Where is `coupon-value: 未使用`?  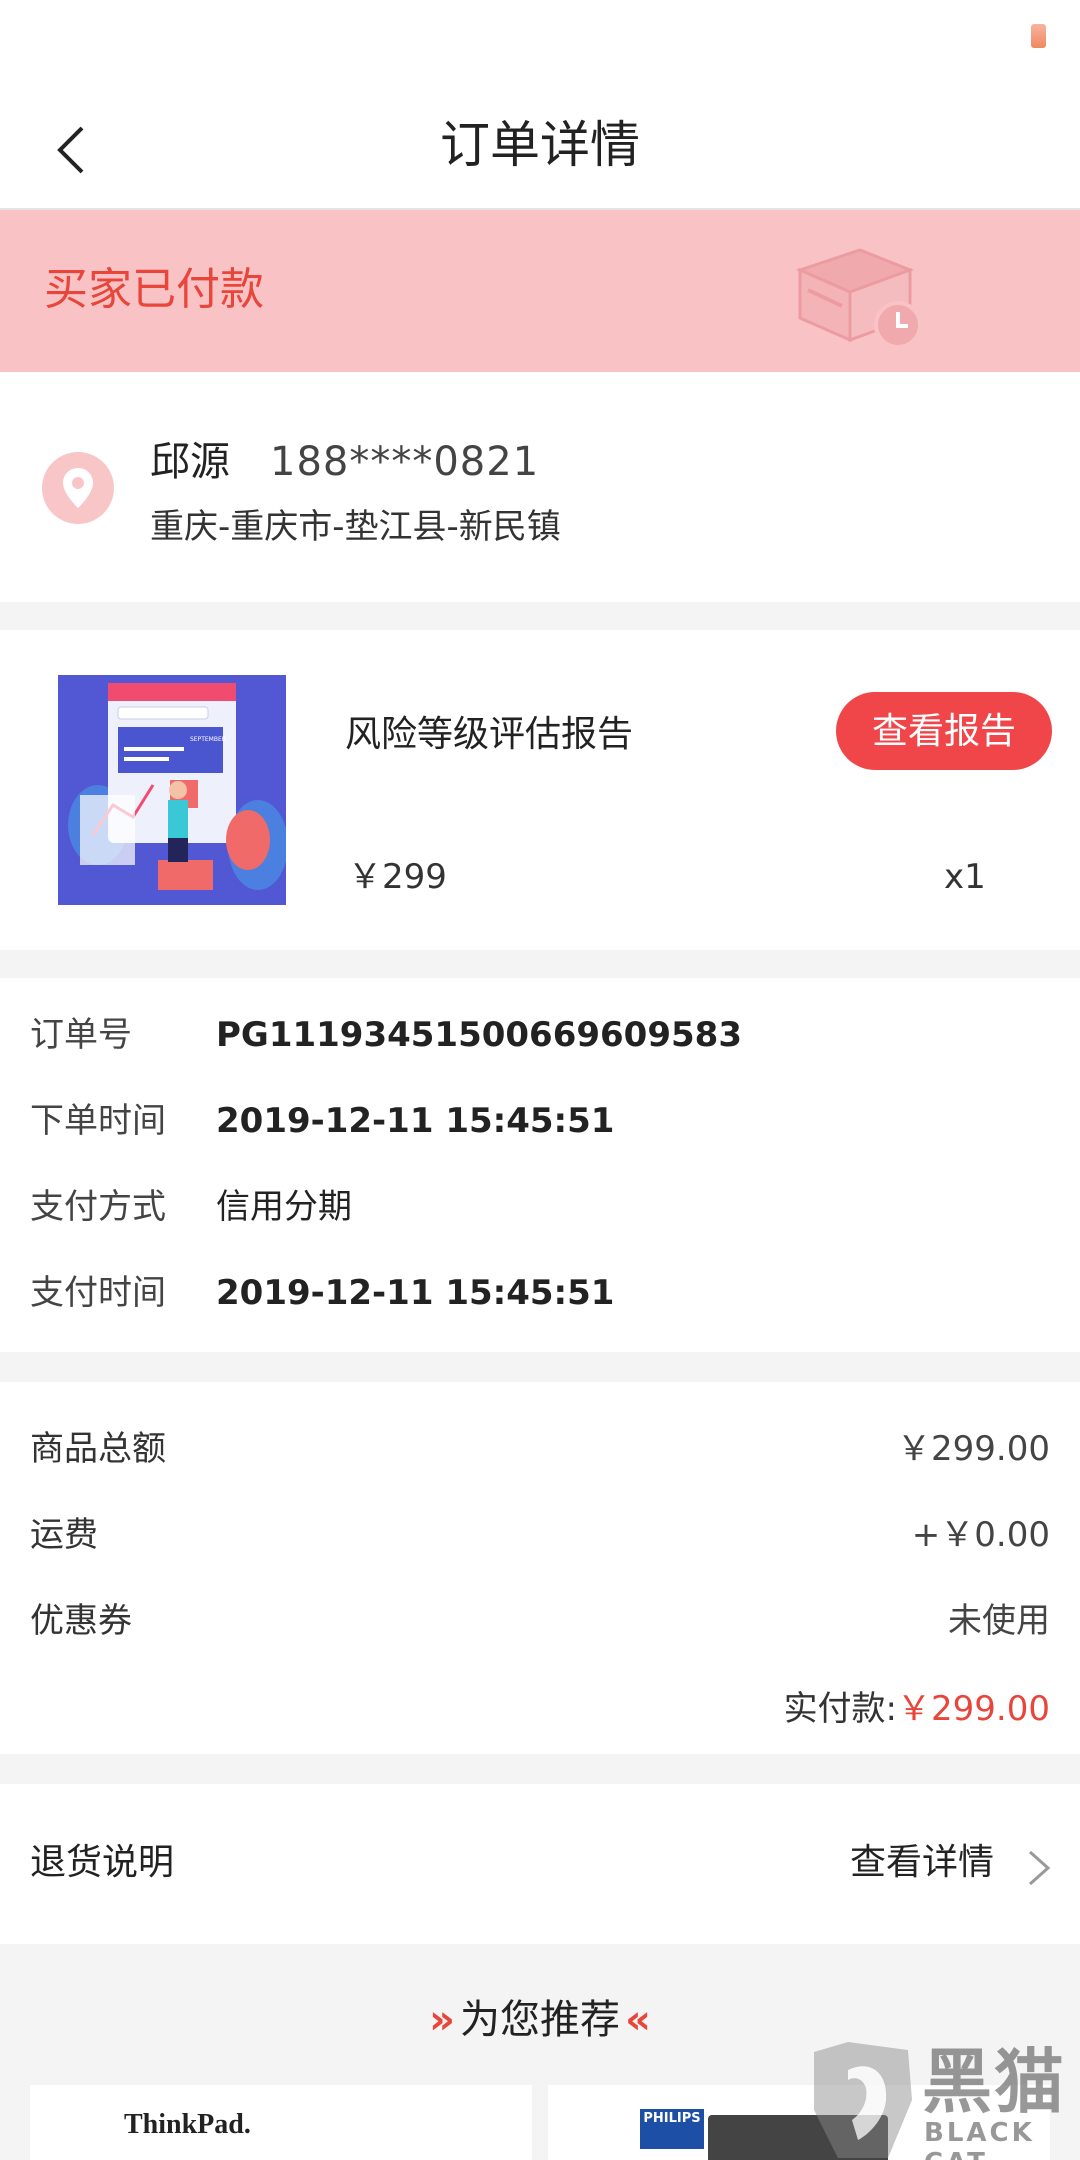
coupon-value: 未使用 is located at coordinates (999, 1621).